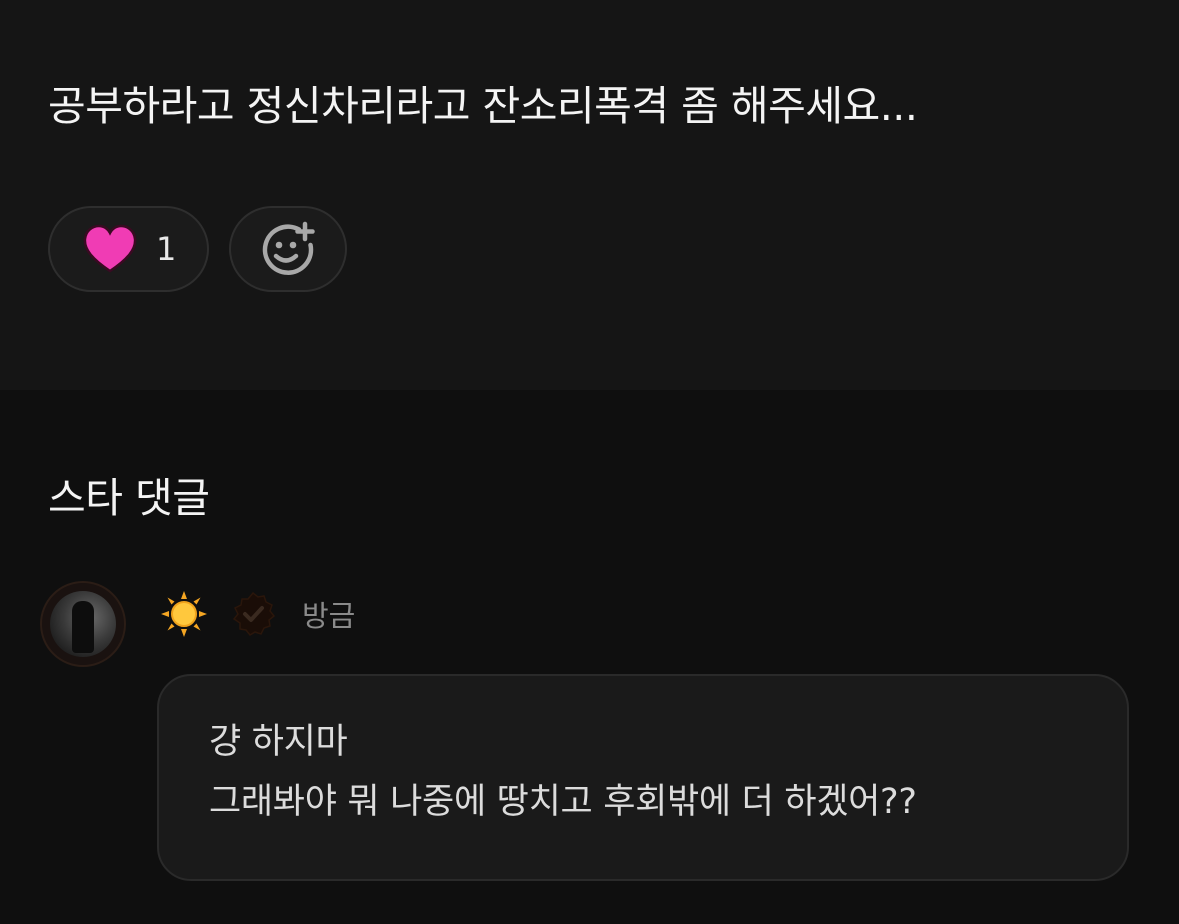  I want to click on like-count: 1, so click(166, 249).